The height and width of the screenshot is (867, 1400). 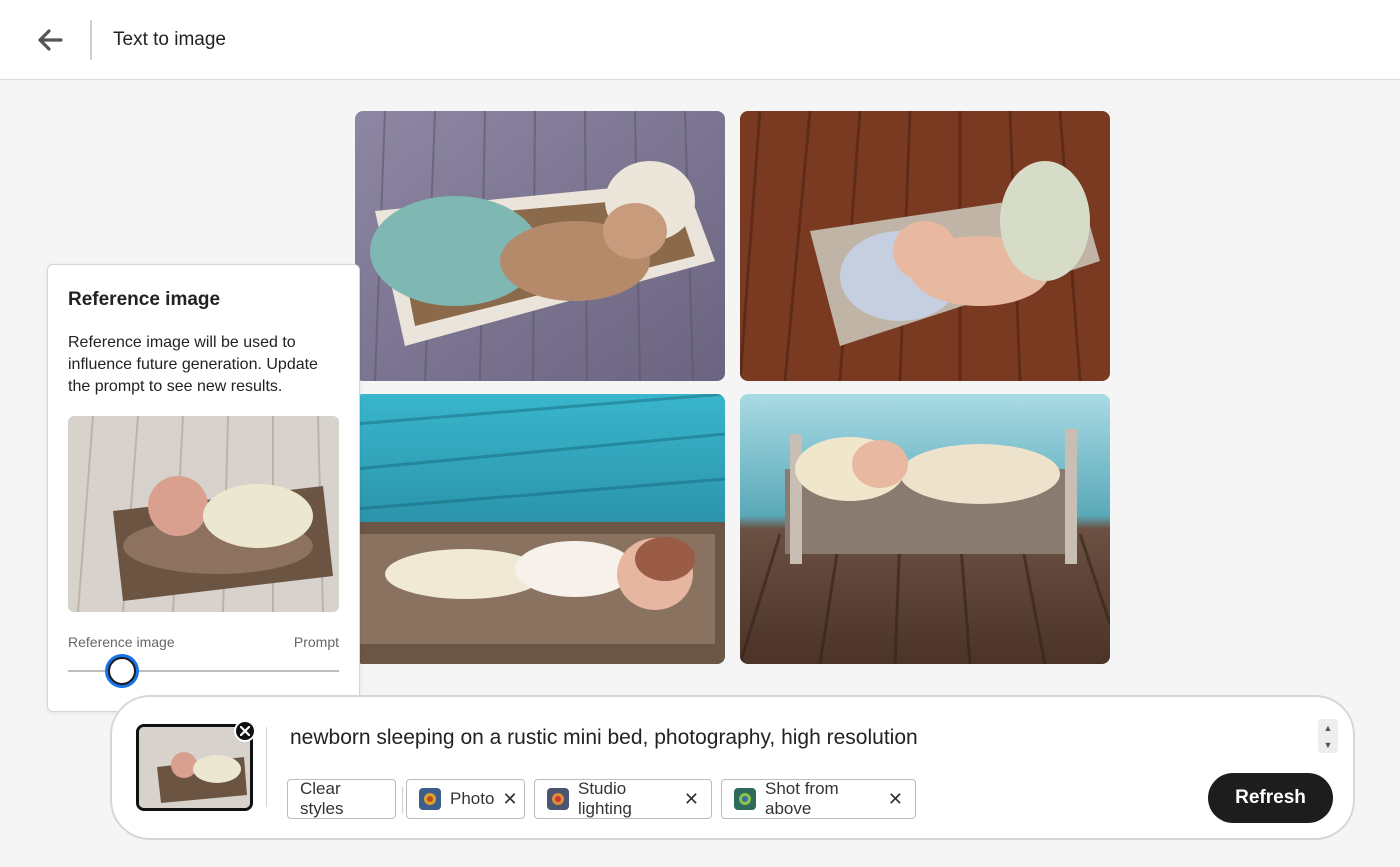 I want to click on clear-styles-button: Clear styles, so click(x=341, y=799).